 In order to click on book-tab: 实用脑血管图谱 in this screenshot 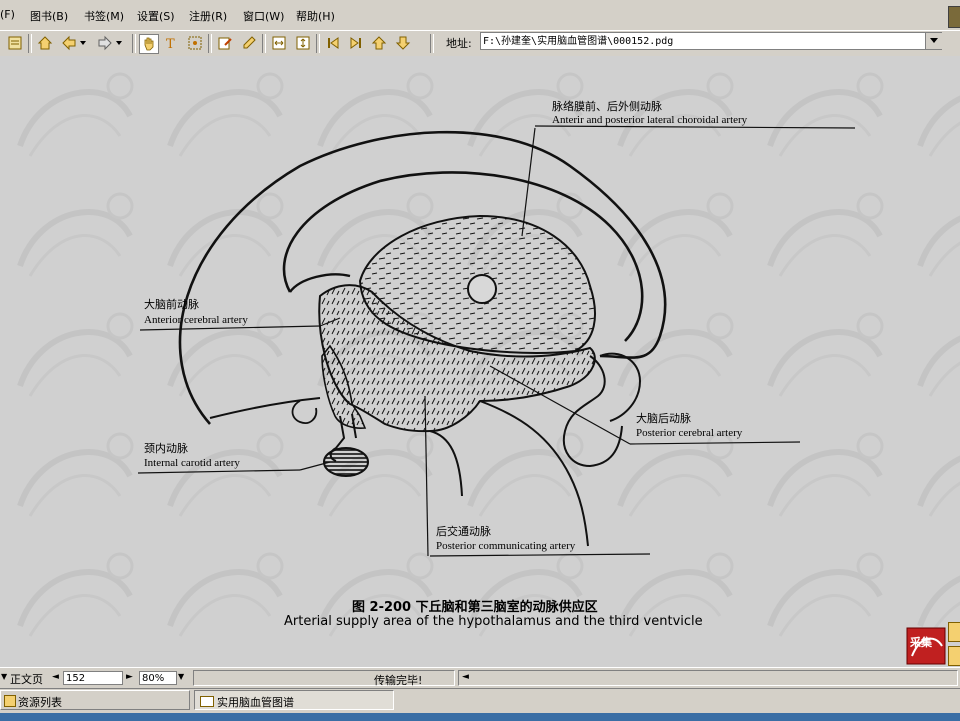, I will do `click(294, 700)`.